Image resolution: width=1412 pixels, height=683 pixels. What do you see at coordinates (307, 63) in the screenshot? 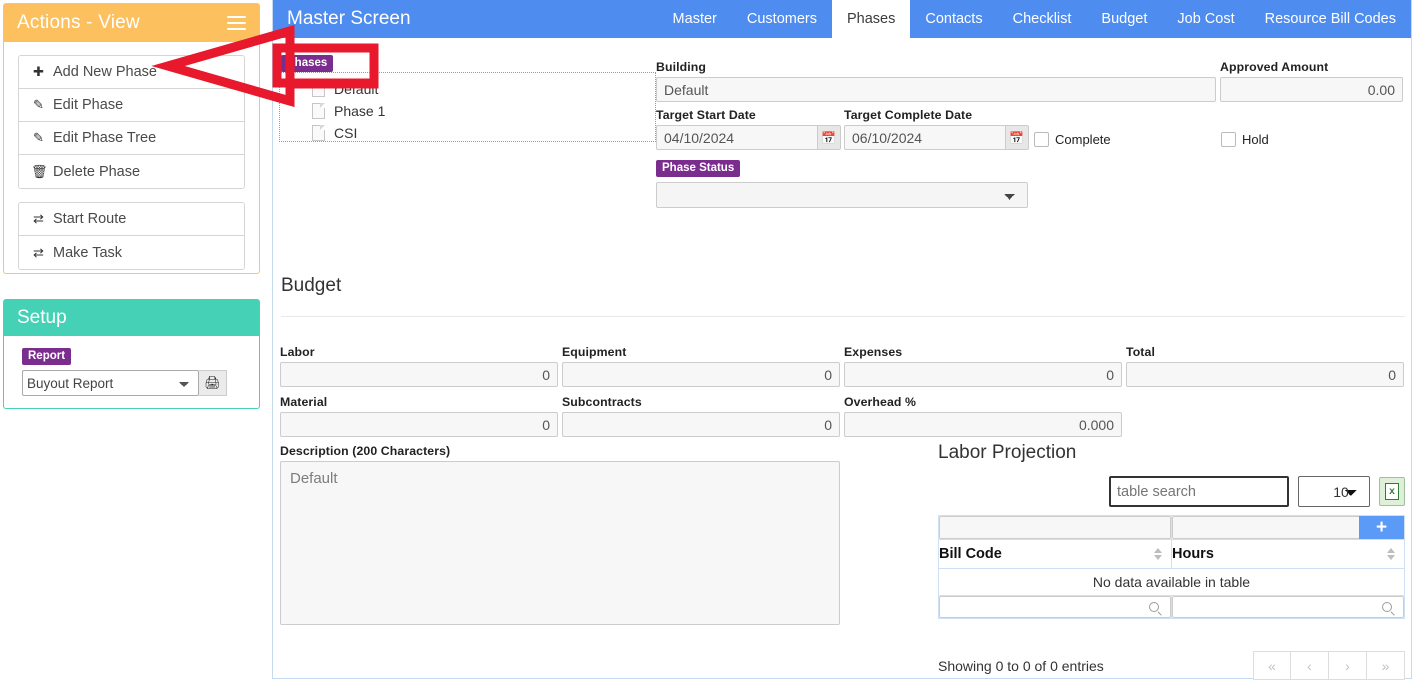
I see `phases-tag-wrapper: Phases` at bounding box center [307, 63].